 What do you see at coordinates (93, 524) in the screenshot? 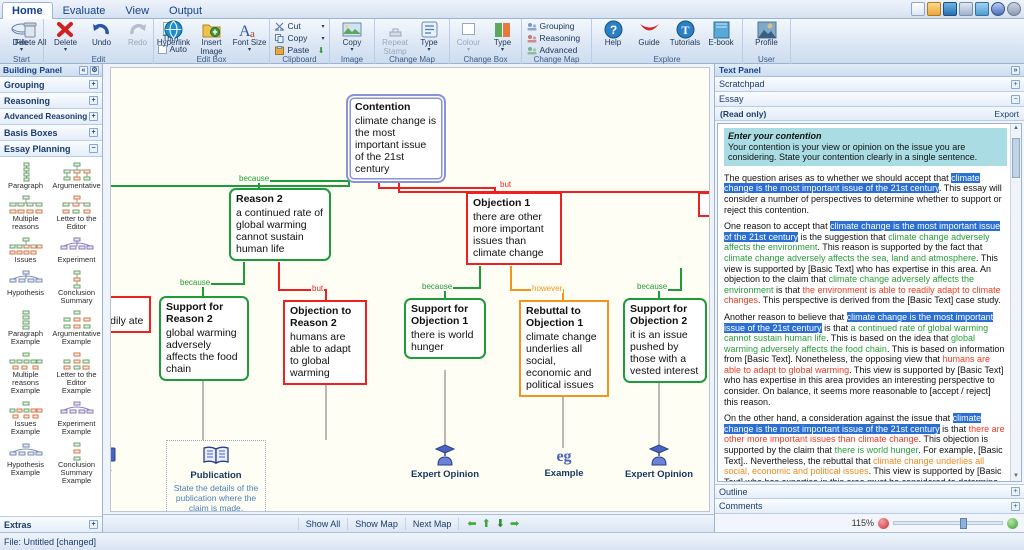
I see `section-extras-toggle: +` at bounding box center [93, 524].